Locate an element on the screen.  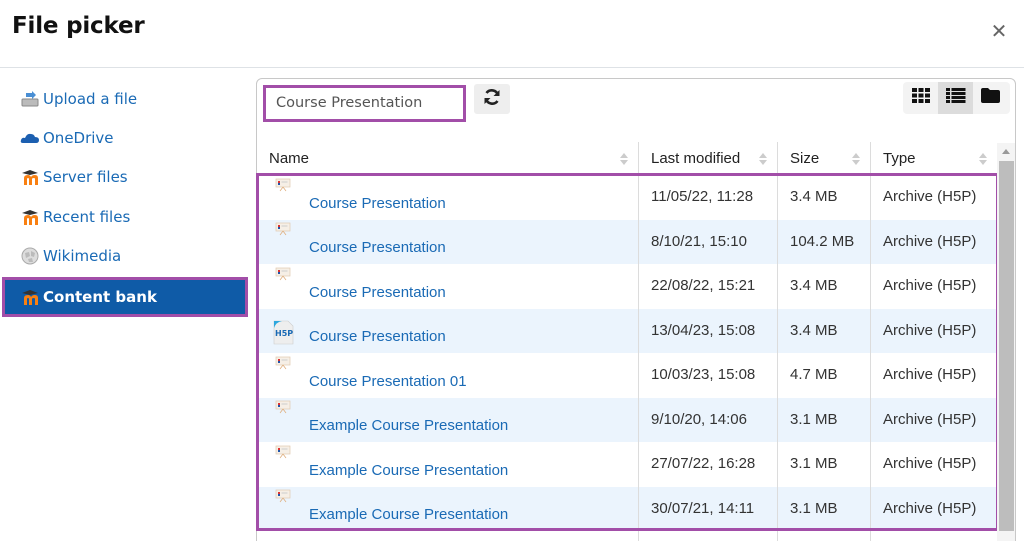
svg-text: H5P is located at coordinates (284, 333).